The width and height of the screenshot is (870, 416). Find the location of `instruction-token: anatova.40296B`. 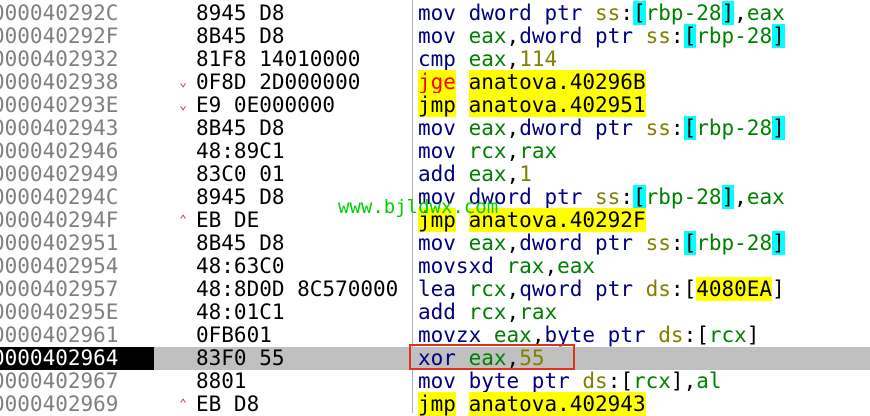

instruction-token: anatova.40296B is located at coordinates (557, 82).